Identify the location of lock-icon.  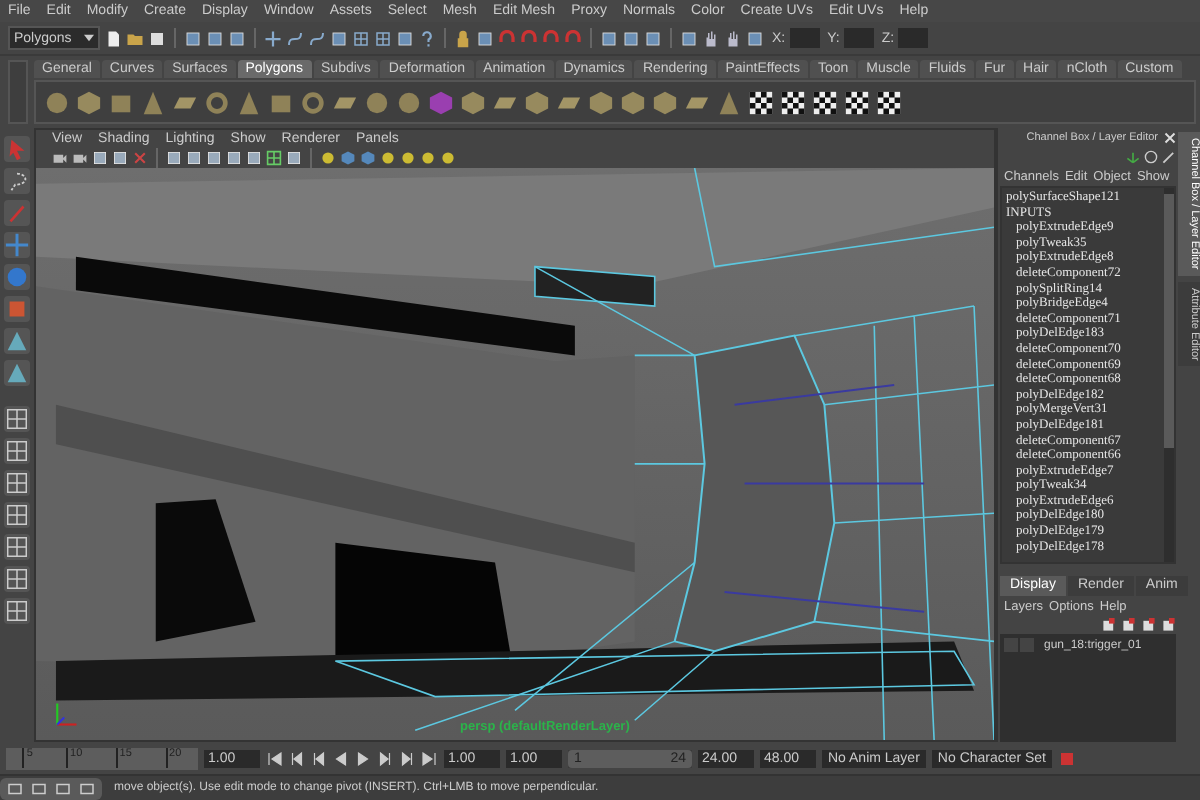
(463, 38).